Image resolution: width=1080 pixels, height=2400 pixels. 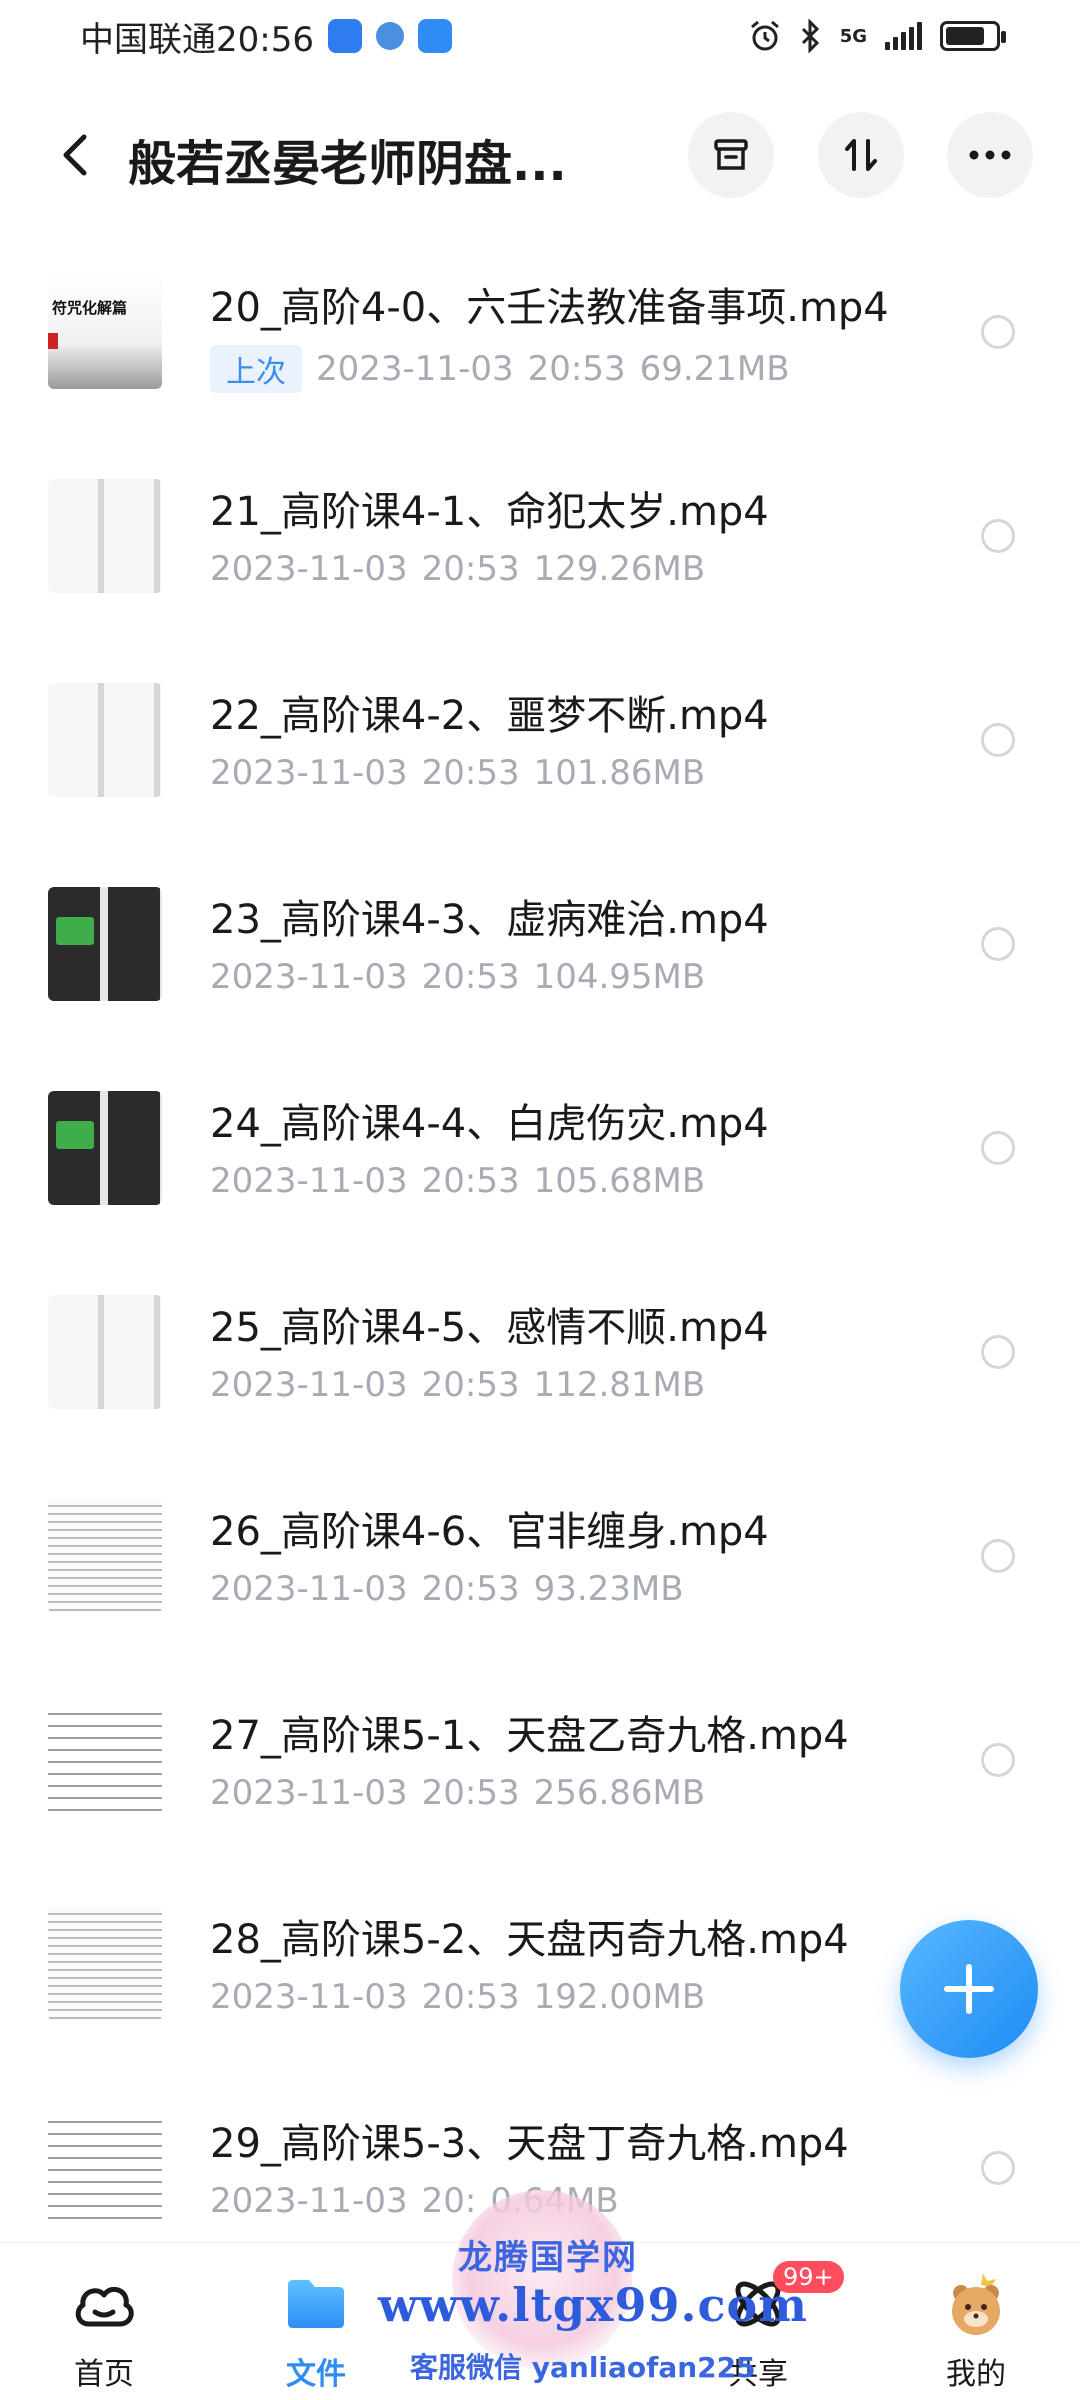 What do you see at coordinates (903, 36) in the screenshot?
I see `signal-icon` at bounding box center [903, 36].